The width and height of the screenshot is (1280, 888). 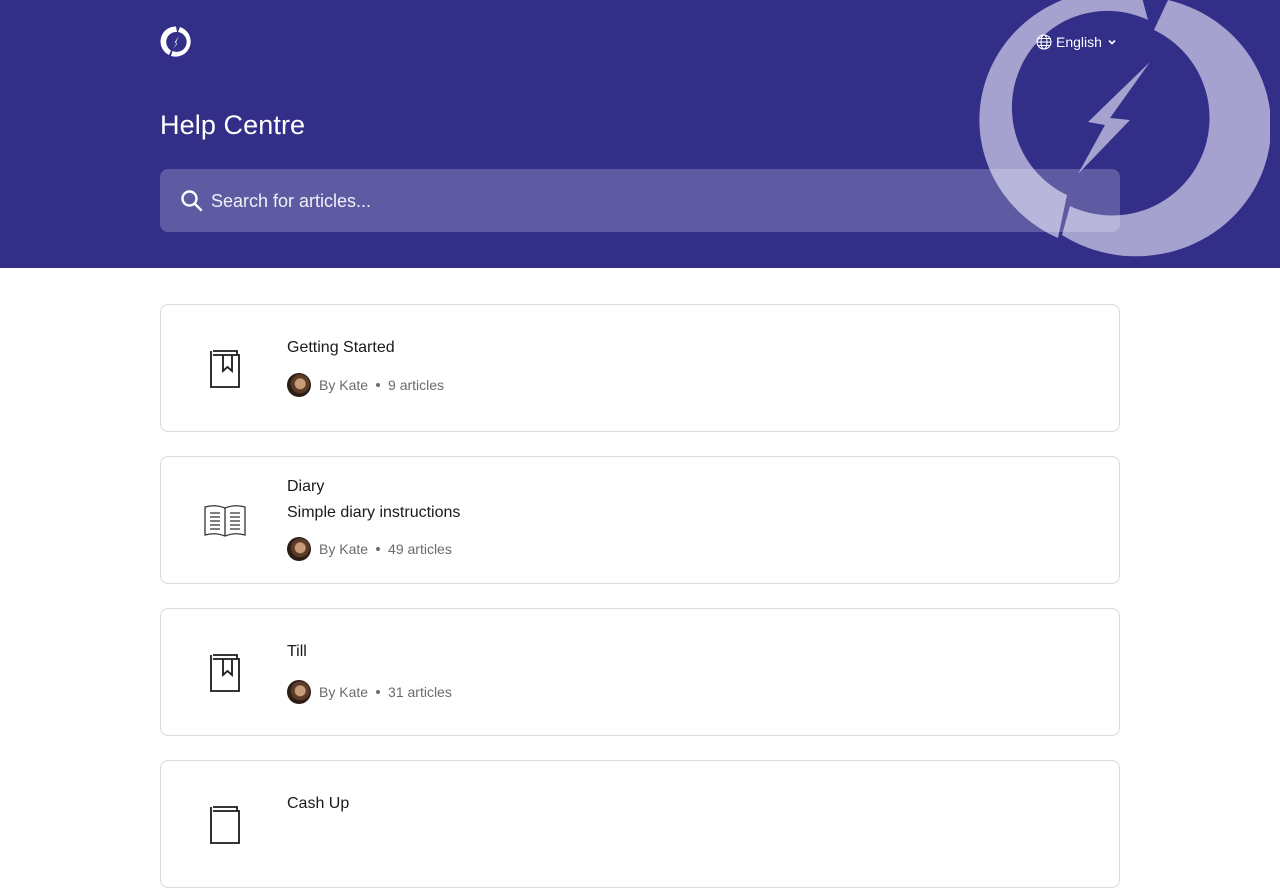 I want to click on chevron-down-icon, so click(x=1112, y=42).